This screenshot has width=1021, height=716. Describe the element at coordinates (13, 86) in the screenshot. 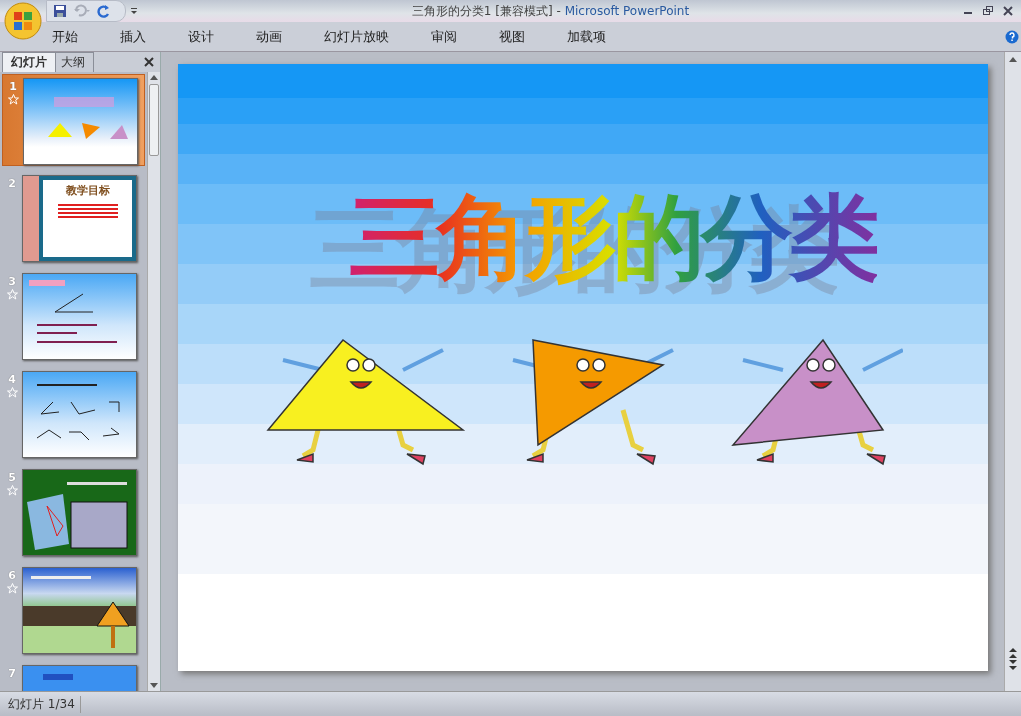

I see `slide-number: 1` at that location.